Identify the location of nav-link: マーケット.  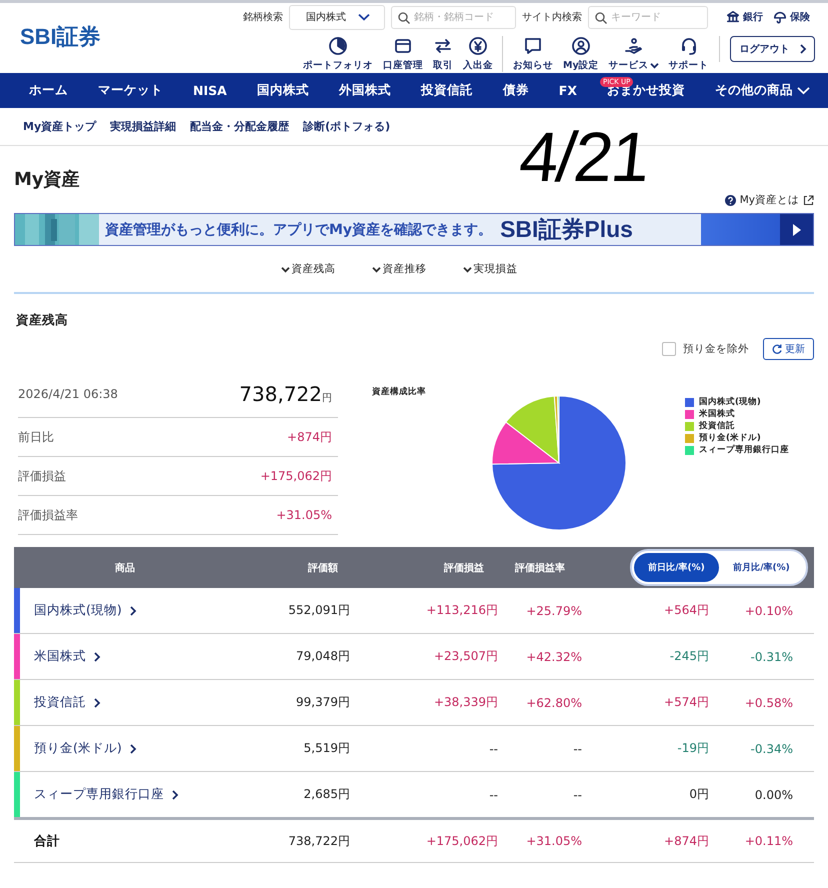
(130, 90).